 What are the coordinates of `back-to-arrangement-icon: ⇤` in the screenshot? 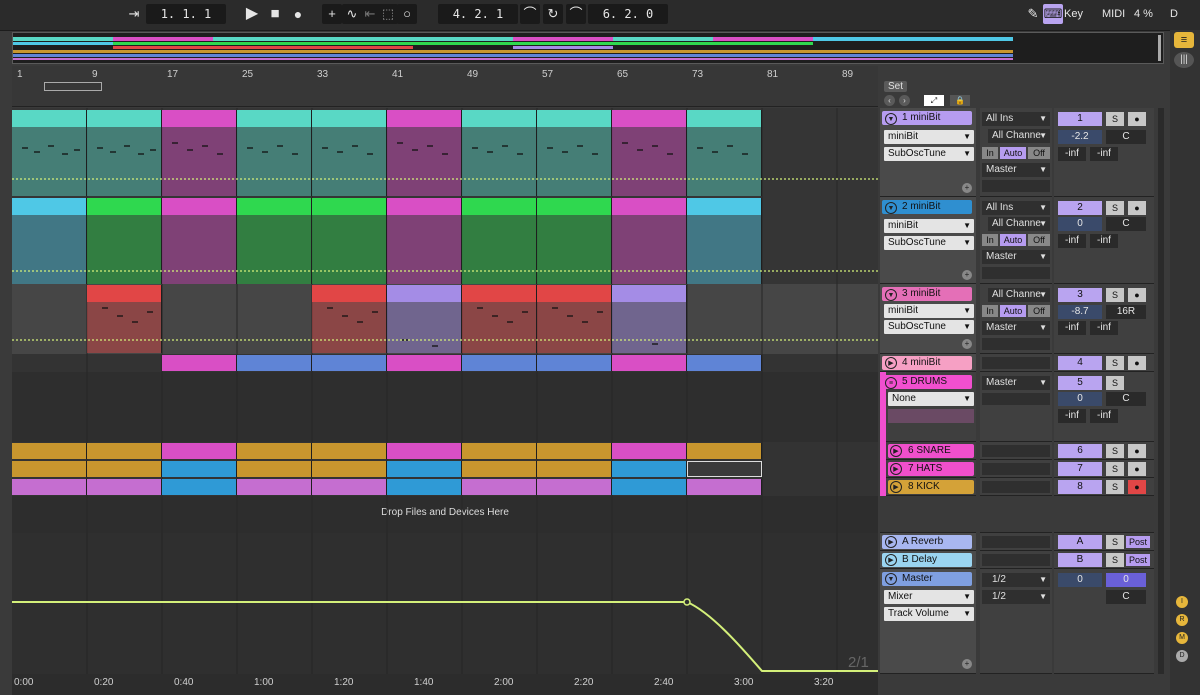 It's located at (370, 14).